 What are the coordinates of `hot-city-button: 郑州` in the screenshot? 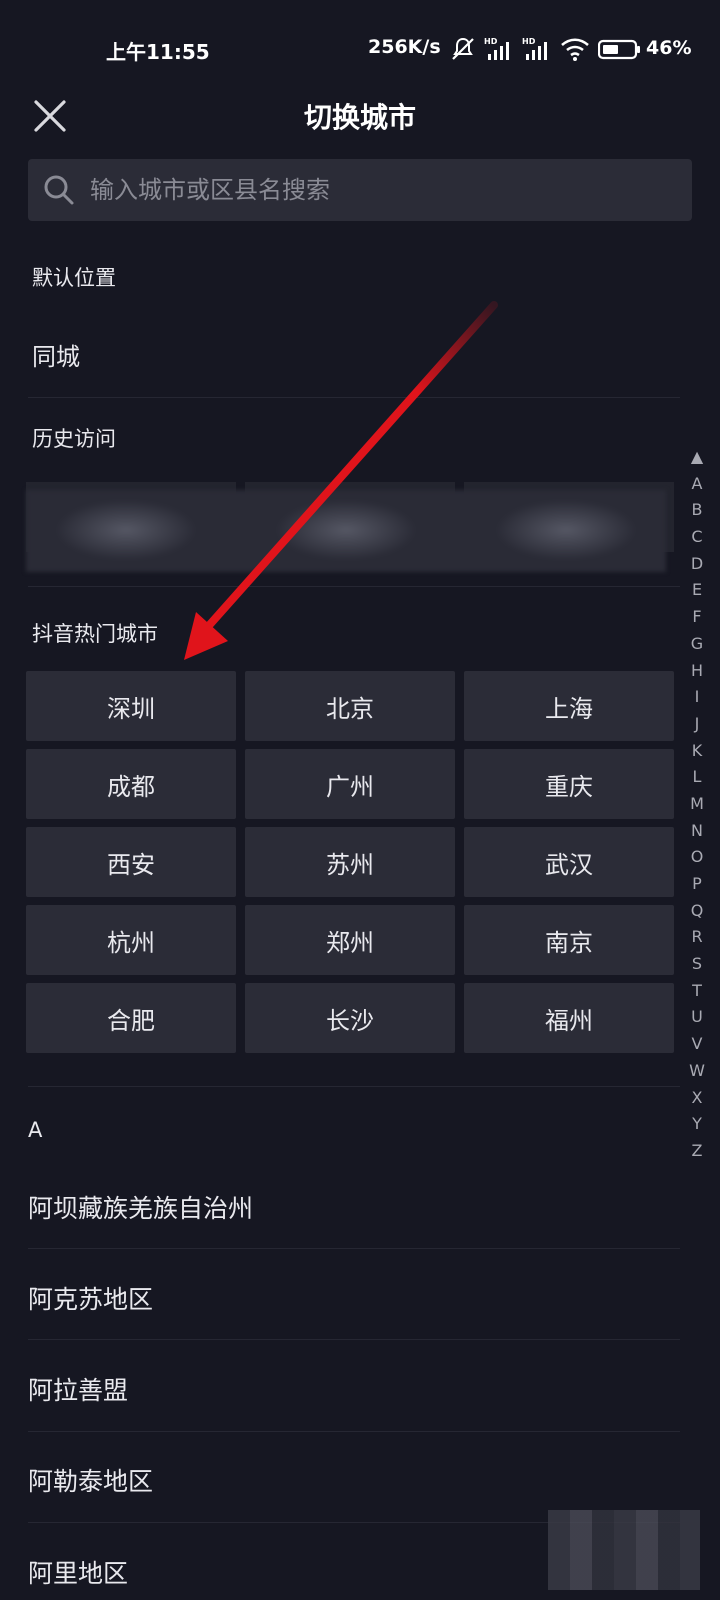 It's located at (350, 940).